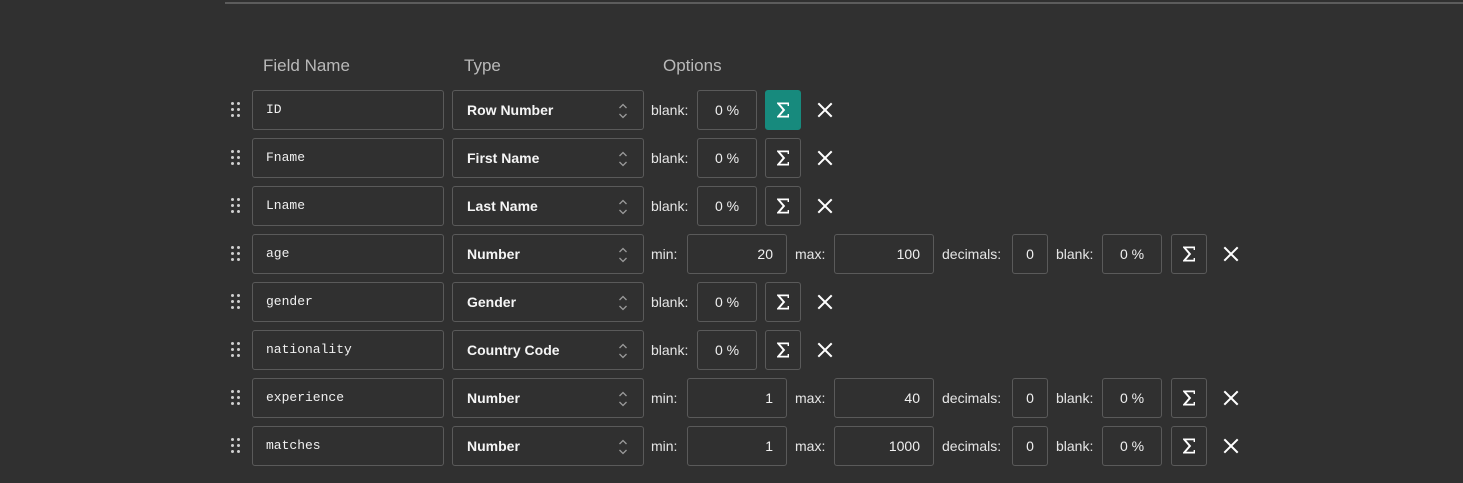  I want to click on field-type-select: Country Code, so click(548, 350).